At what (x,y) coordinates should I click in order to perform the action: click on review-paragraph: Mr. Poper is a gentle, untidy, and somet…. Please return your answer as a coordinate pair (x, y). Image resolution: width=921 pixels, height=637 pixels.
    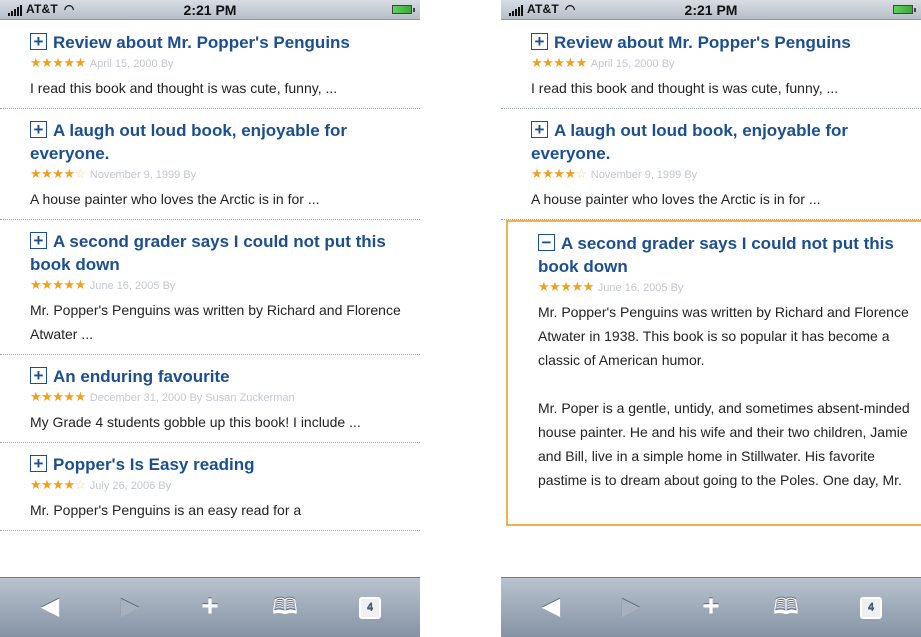
    Looking at the image, I should click on (724, 444).